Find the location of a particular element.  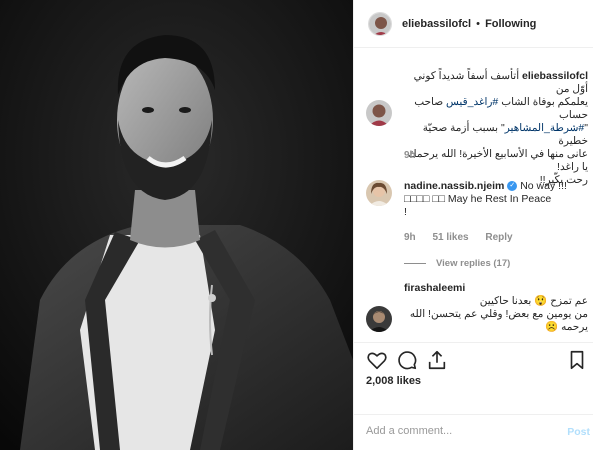

caption-username-link: eliebassilofcl is located at coordinates (555, 76).